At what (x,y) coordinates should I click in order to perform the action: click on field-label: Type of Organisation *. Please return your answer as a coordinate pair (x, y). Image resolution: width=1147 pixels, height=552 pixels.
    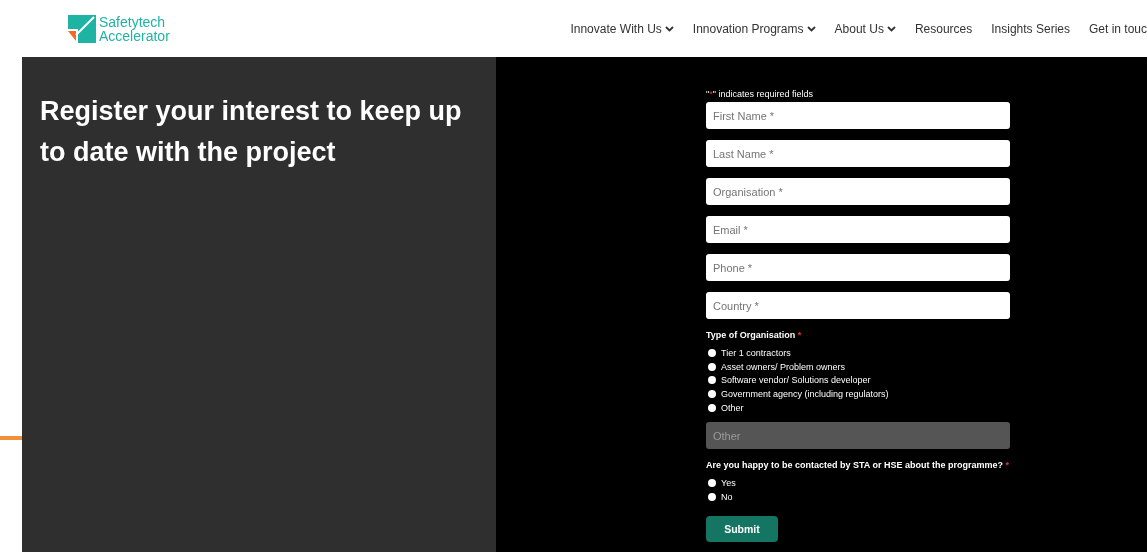
    Looking at the image, I should click on (754, 335).